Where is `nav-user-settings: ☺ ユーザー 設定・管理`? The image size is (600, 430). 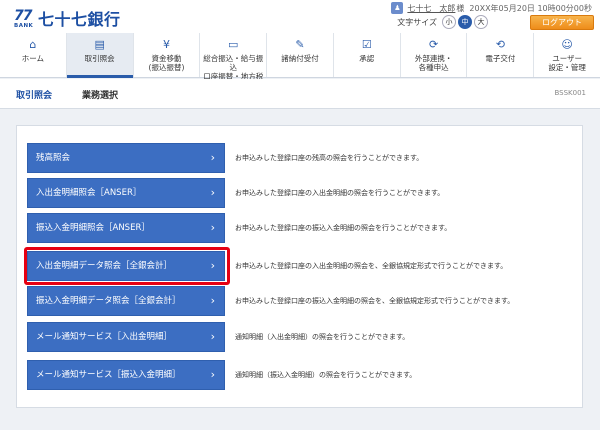 nav-user-settings: ☺ ユーザー 設定・管理 is located at coordinates (566, 55).